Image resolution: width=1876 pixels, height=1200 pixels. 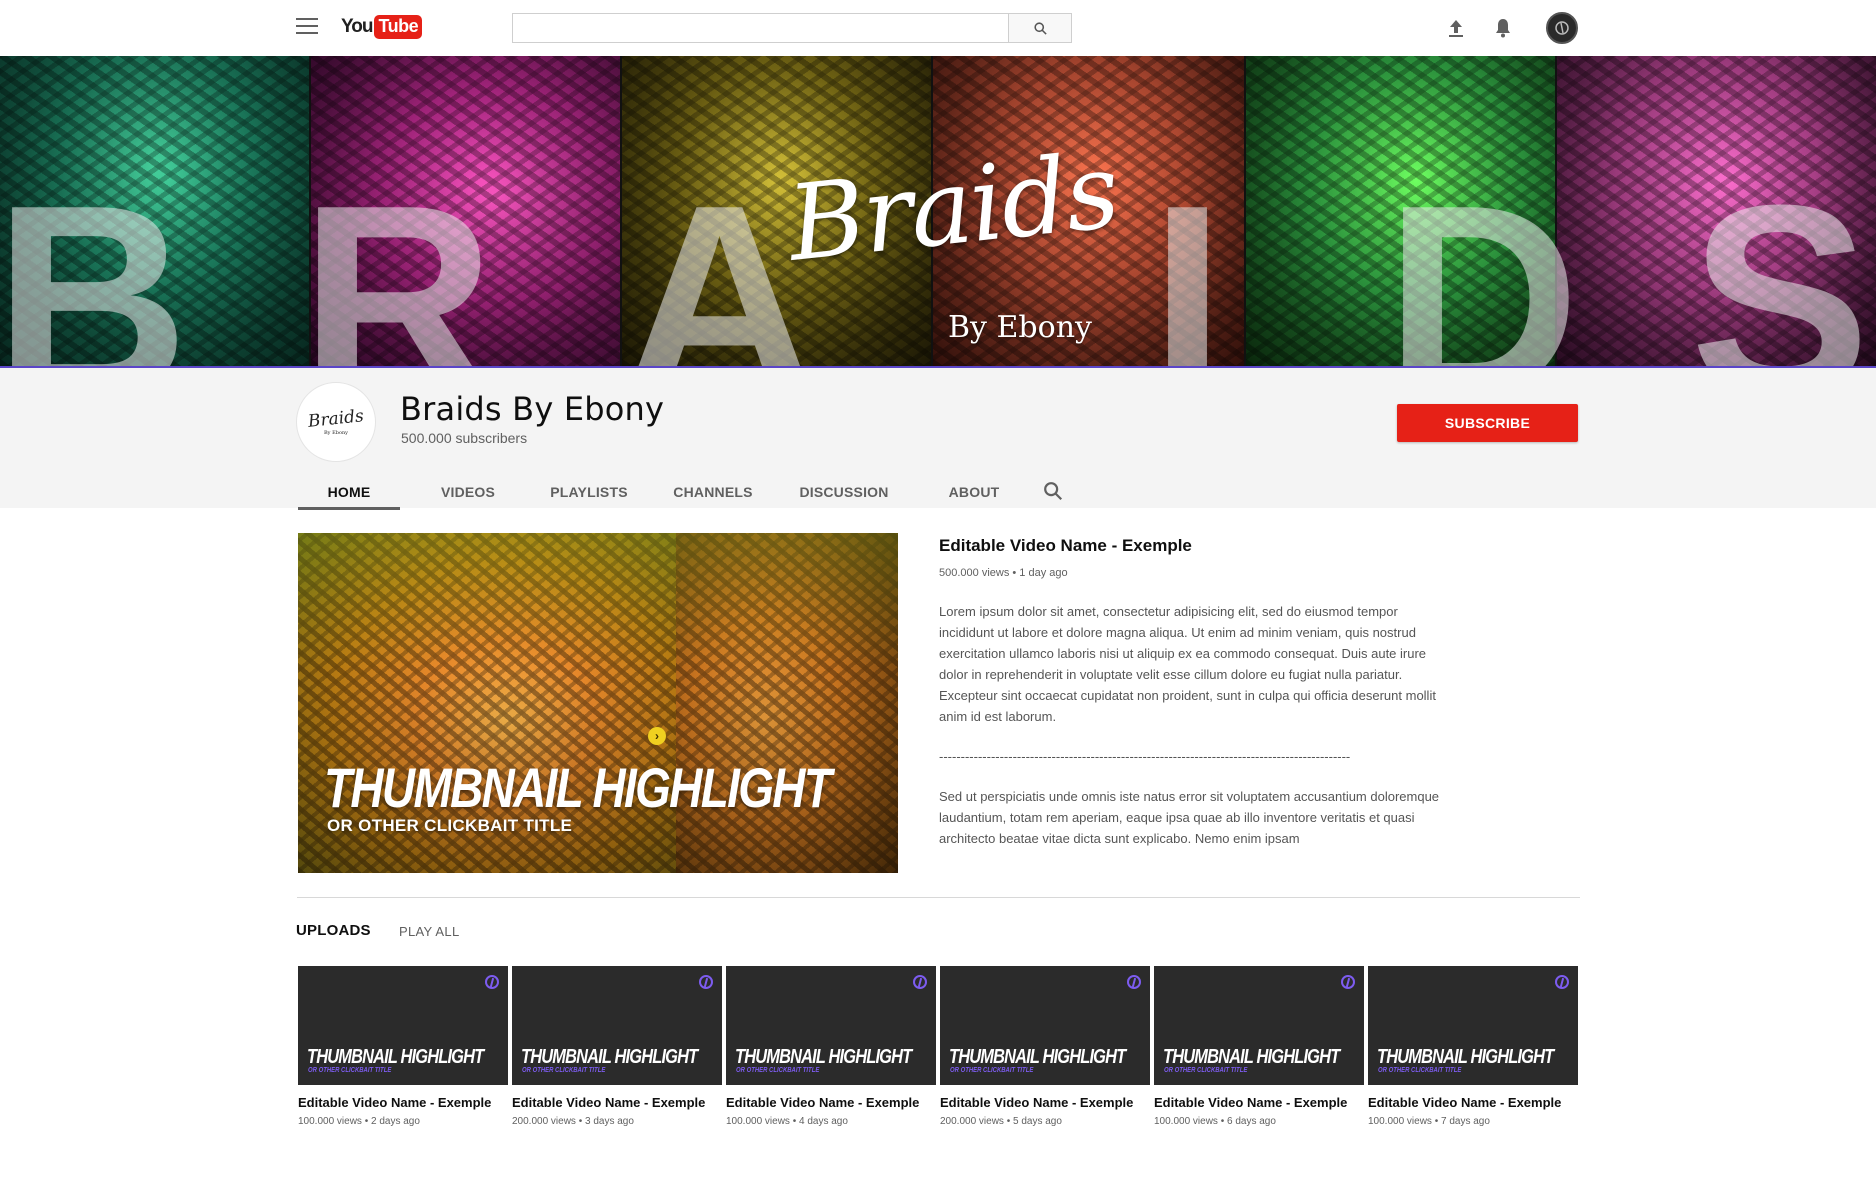 I want to click on video-meta: 100.000 views • 4 days ago, so click(x=787, y=1121).